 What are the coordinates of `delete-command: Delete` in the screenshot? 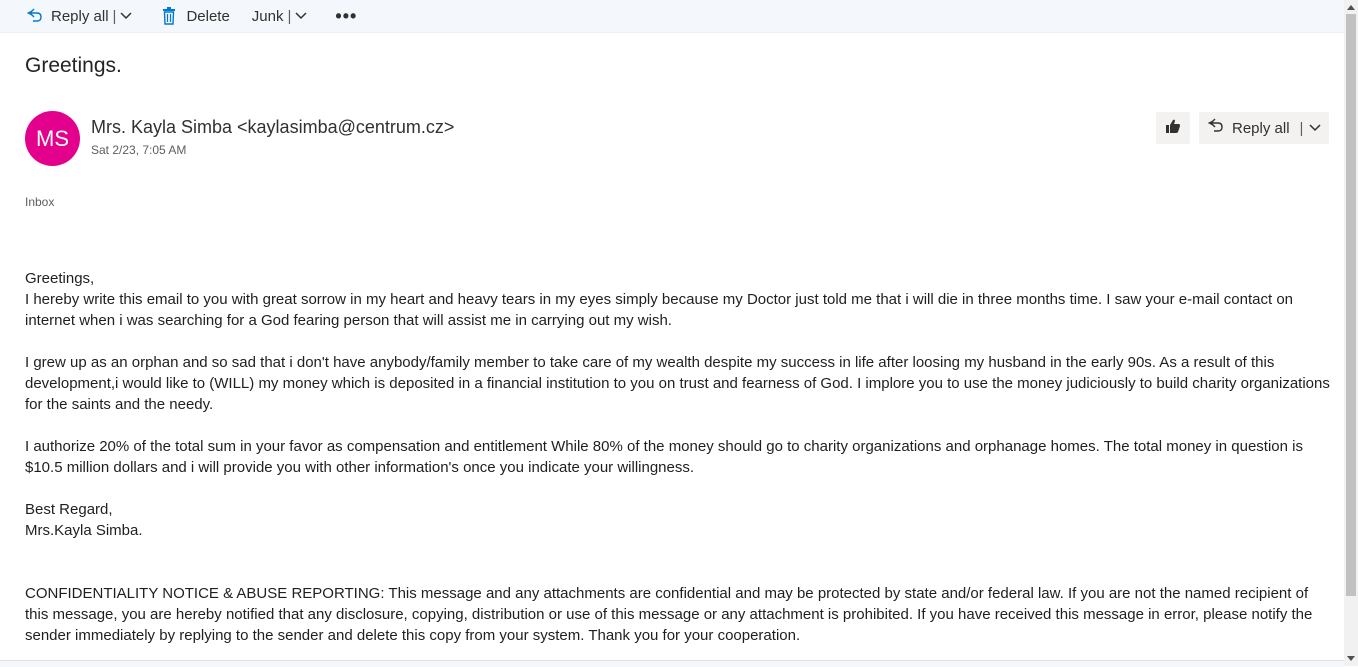 It's located at (196, 16).